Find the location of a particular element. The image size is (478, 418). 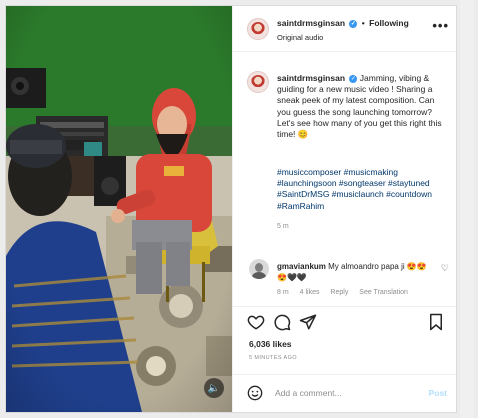

author-line: saintdrmsginsan ✓ • Following is located at coordinates (343, 23).